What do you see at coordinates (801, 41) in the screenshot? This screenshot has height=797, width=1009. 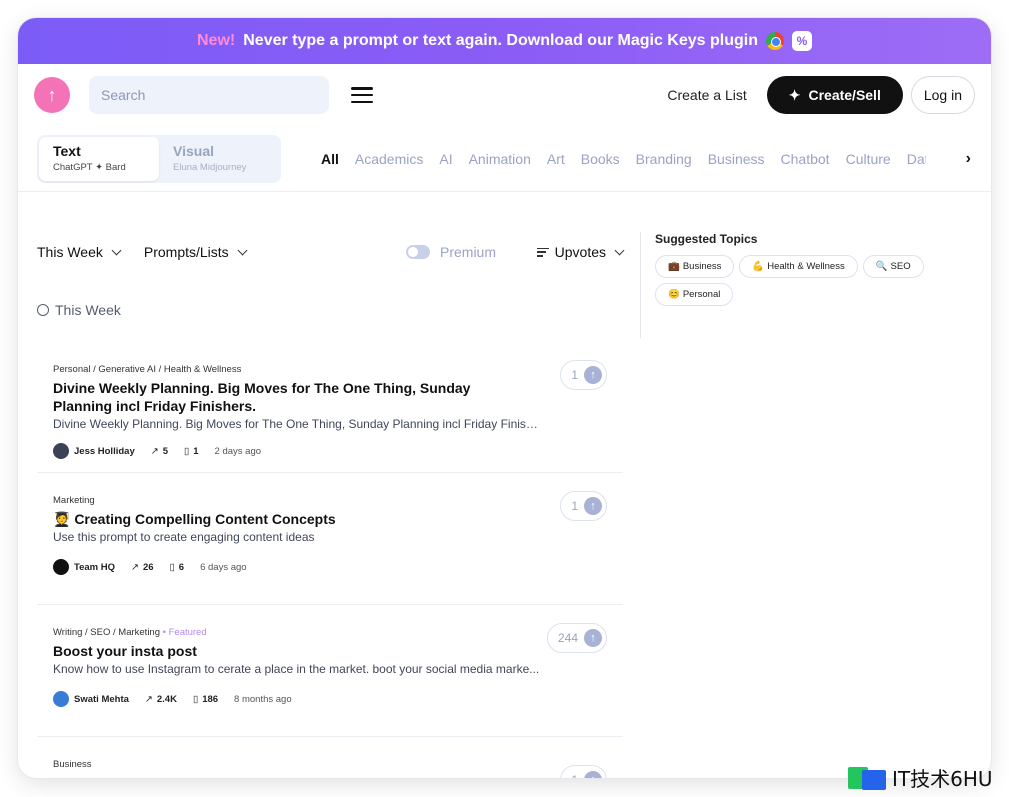 I see `plugin-icon: %` at bounding box center [801, 41].